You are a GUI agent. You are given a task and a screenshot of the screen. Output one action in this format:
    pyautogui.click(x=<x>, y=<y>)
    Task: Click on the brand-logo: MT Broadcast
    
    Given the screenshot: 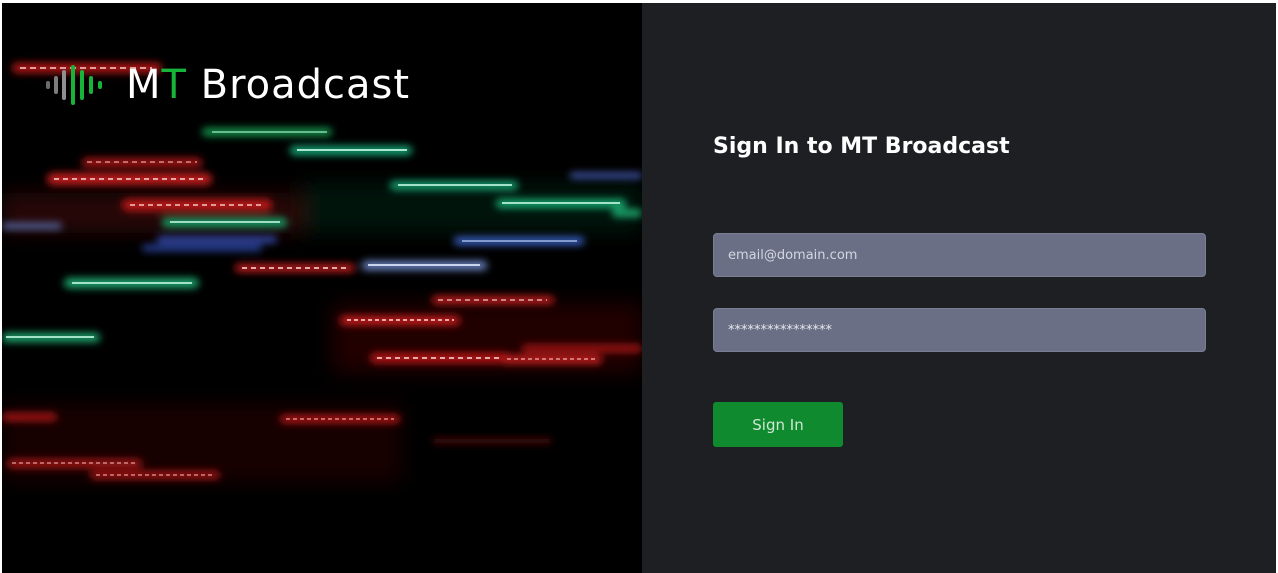 What is the action you would take?
    pyautogui.click(x=228, y=85)
    